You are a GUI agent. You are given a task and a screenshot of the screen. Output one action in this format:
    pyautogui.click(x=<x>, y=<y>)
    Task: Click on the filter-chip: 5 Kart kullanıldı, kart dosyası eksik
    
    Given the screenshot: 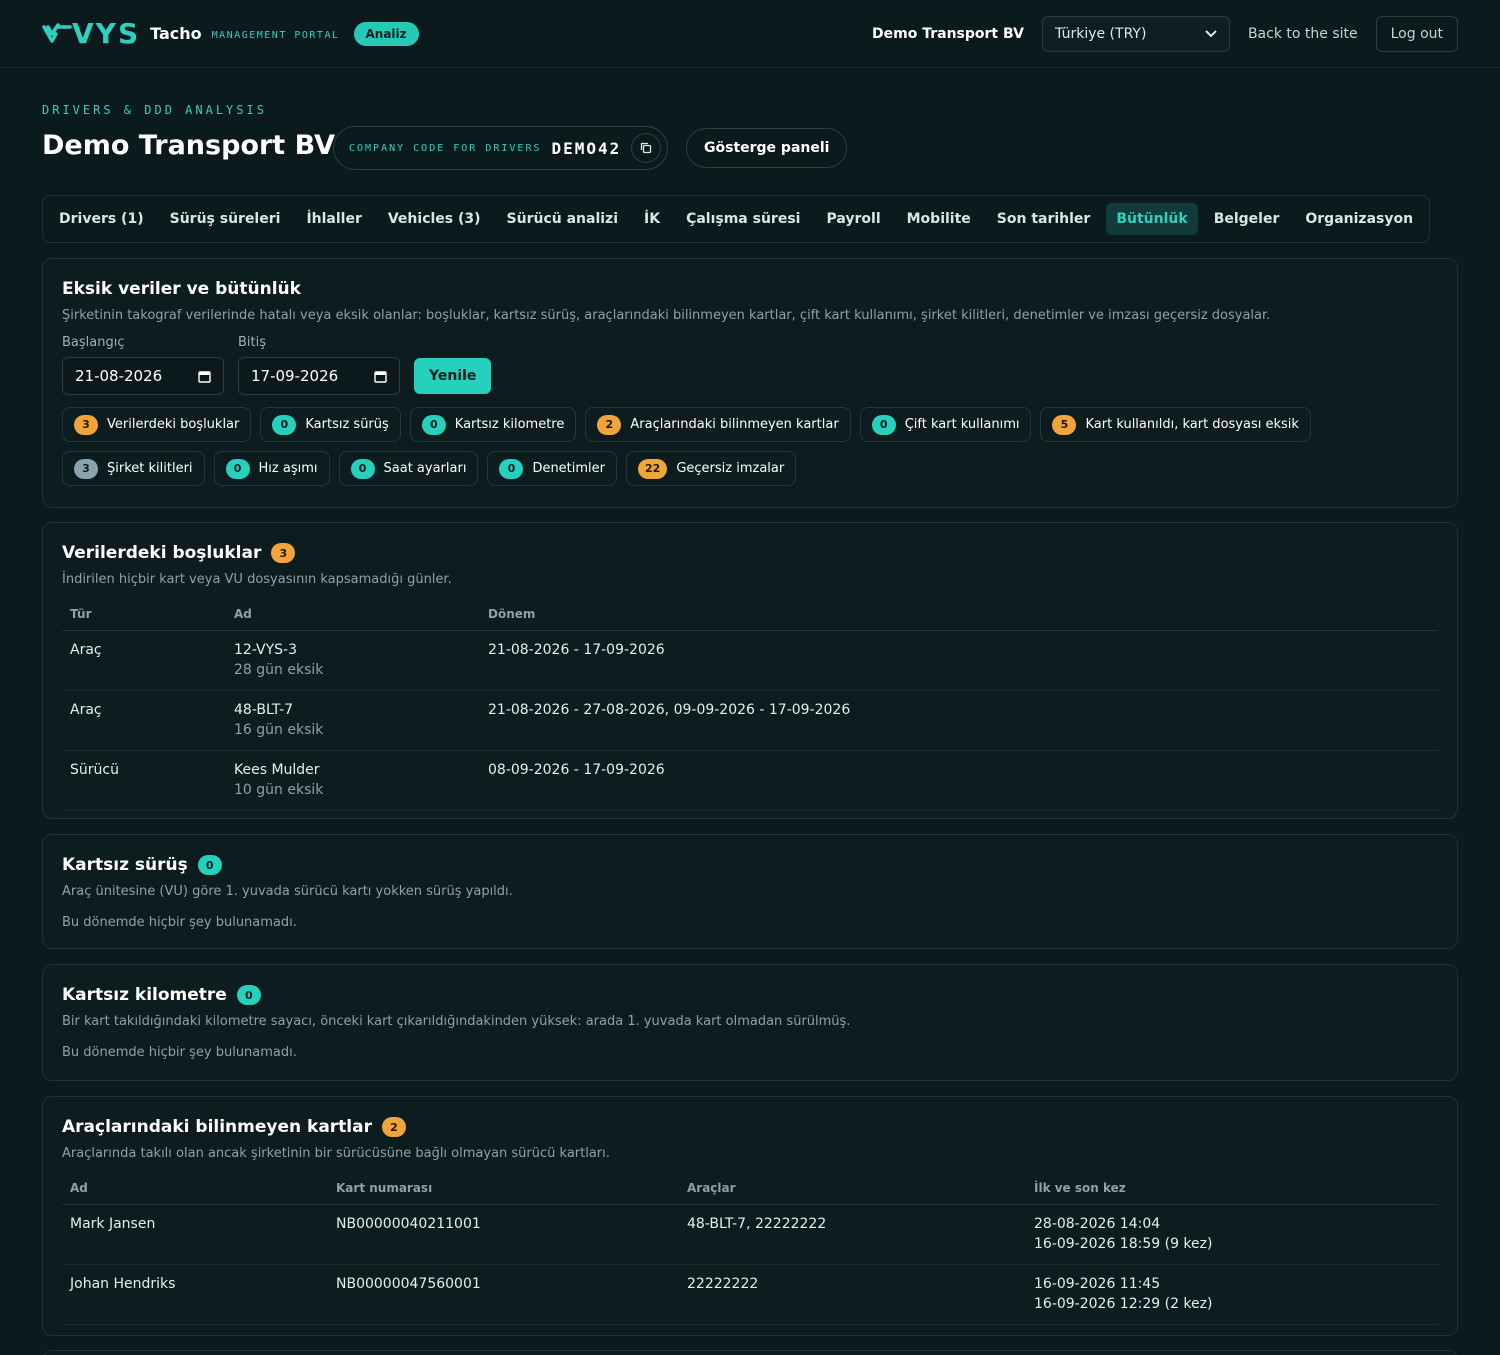 What is the action you would take?
    pyautogui.click(x=1175, y=424)
    